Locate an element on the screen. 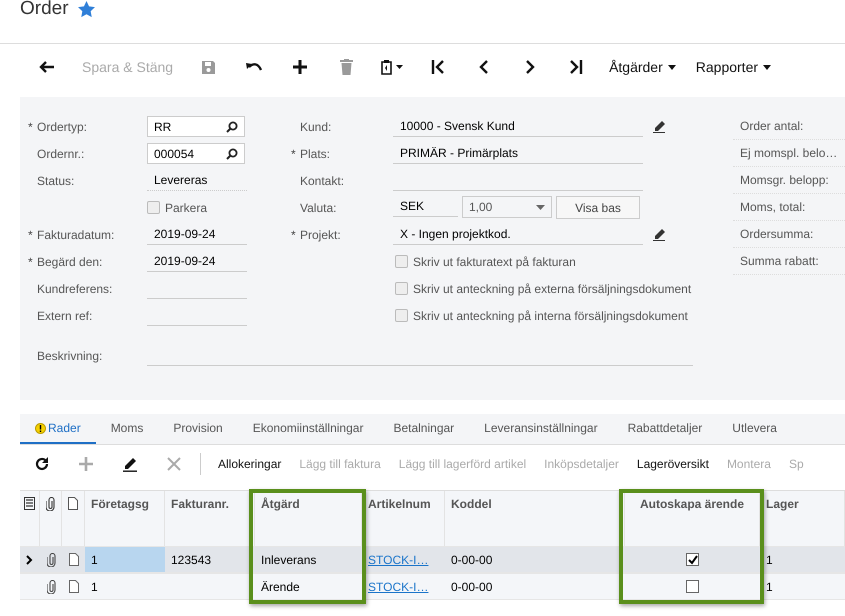  tab: Moms is located at coordinates (127, 429).